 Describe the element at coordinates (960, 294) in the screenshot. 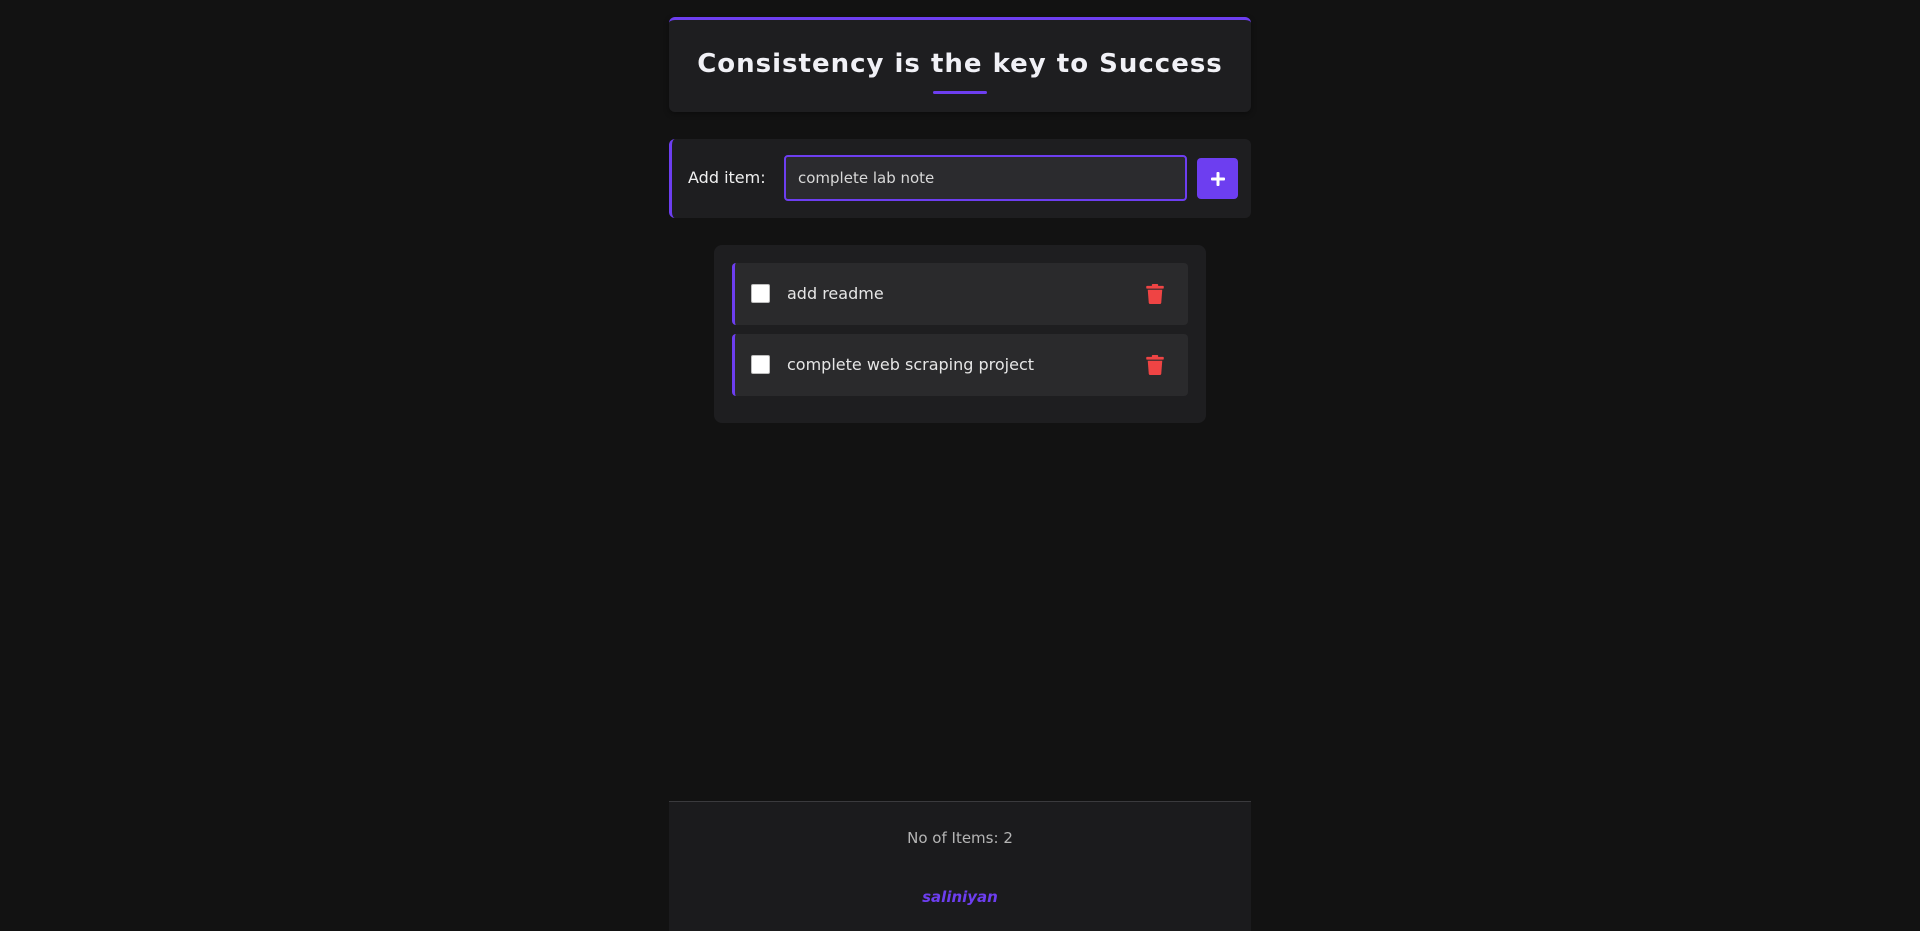

I see `list-item: add readme` at that location.